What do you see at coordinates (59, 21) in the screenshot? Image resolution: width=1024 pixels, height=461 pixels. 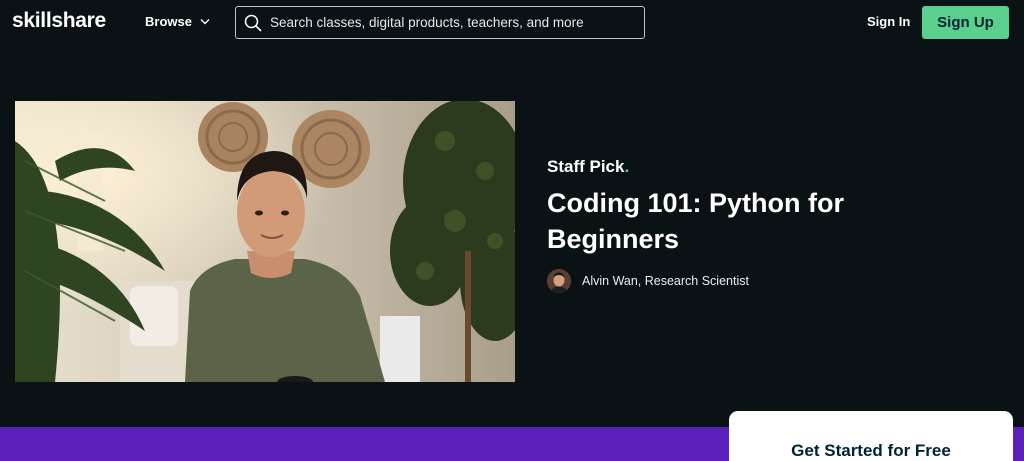 I see `skillshare-logo: skillshare` at bounding box center [59, 21].